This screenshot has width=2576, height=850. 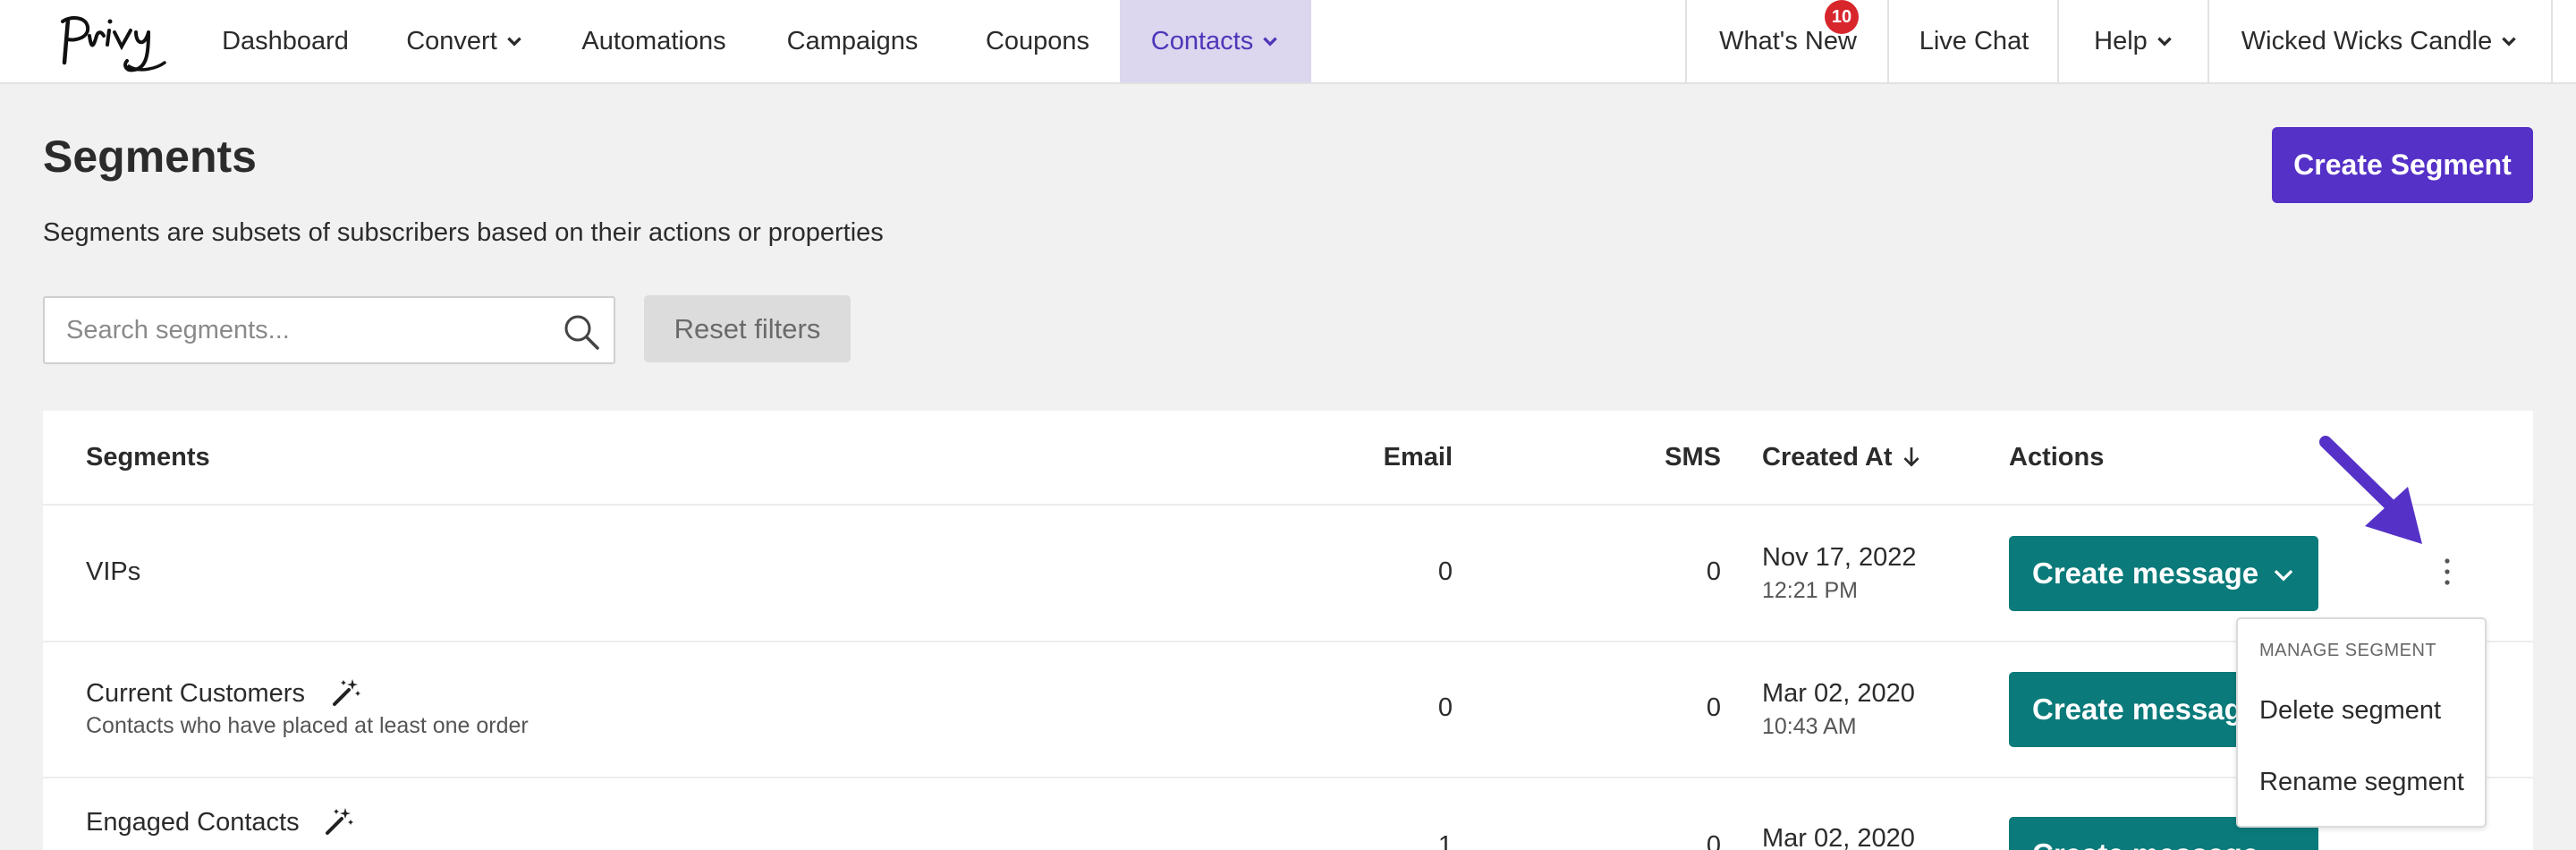 I want to click on page-title: Segments, so click(x=150, y=157).